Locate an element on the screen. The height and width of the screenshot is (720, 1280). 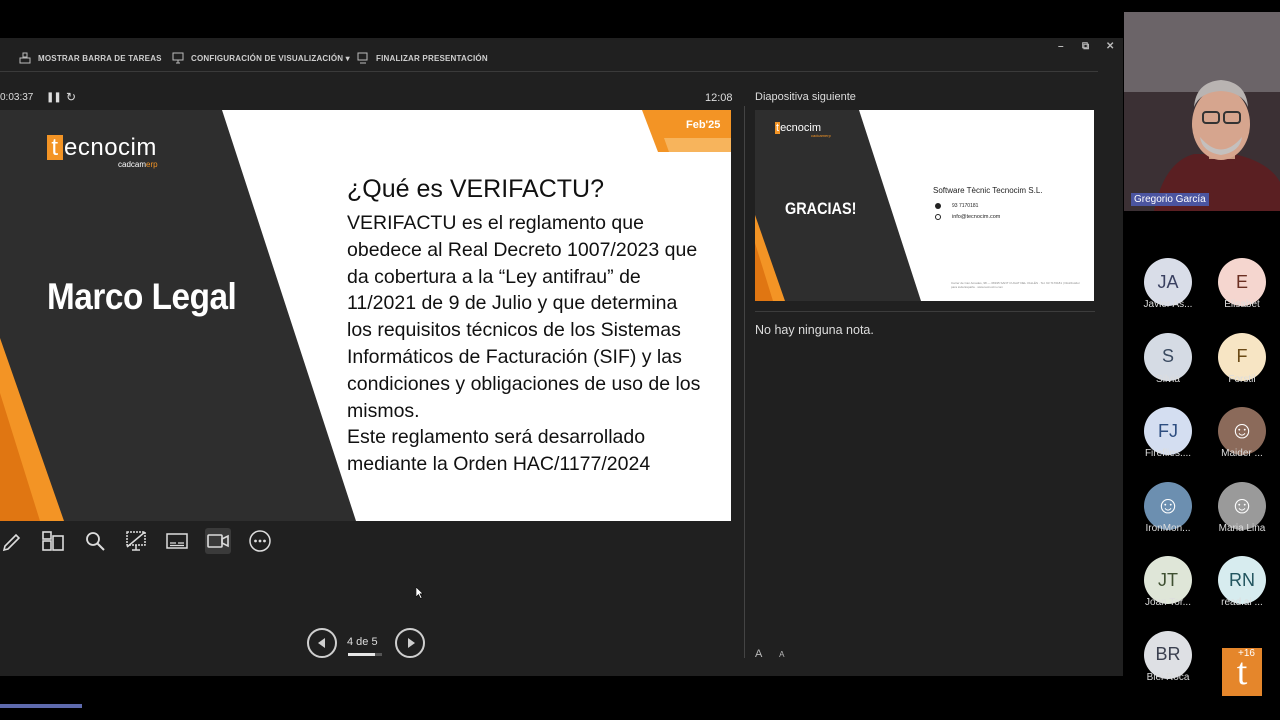
slide-progress-fill is located at coordinates (362, 654).